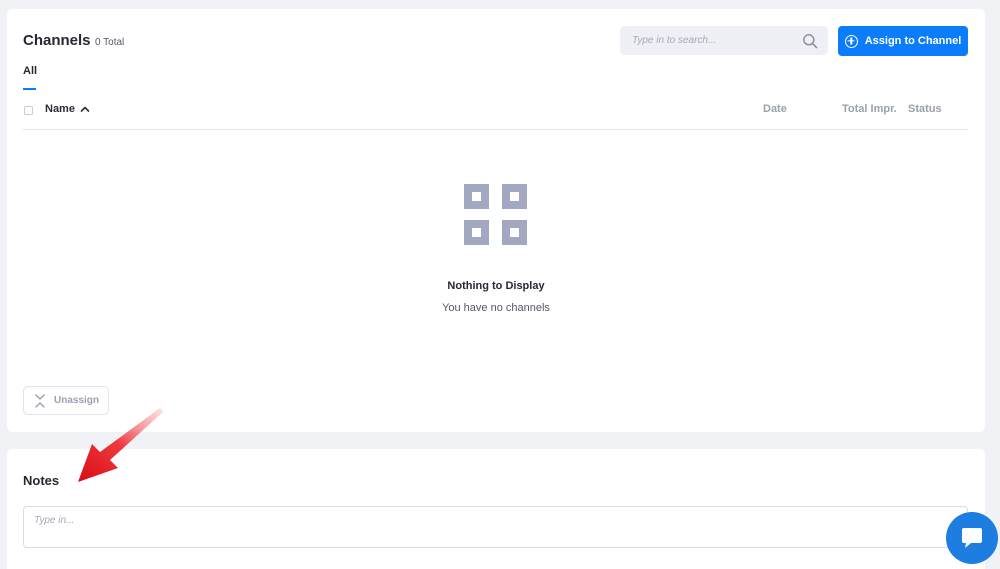 This screenshot has width=1000, height=569. I want to click on column-header-status: Status, so click(925, 109).